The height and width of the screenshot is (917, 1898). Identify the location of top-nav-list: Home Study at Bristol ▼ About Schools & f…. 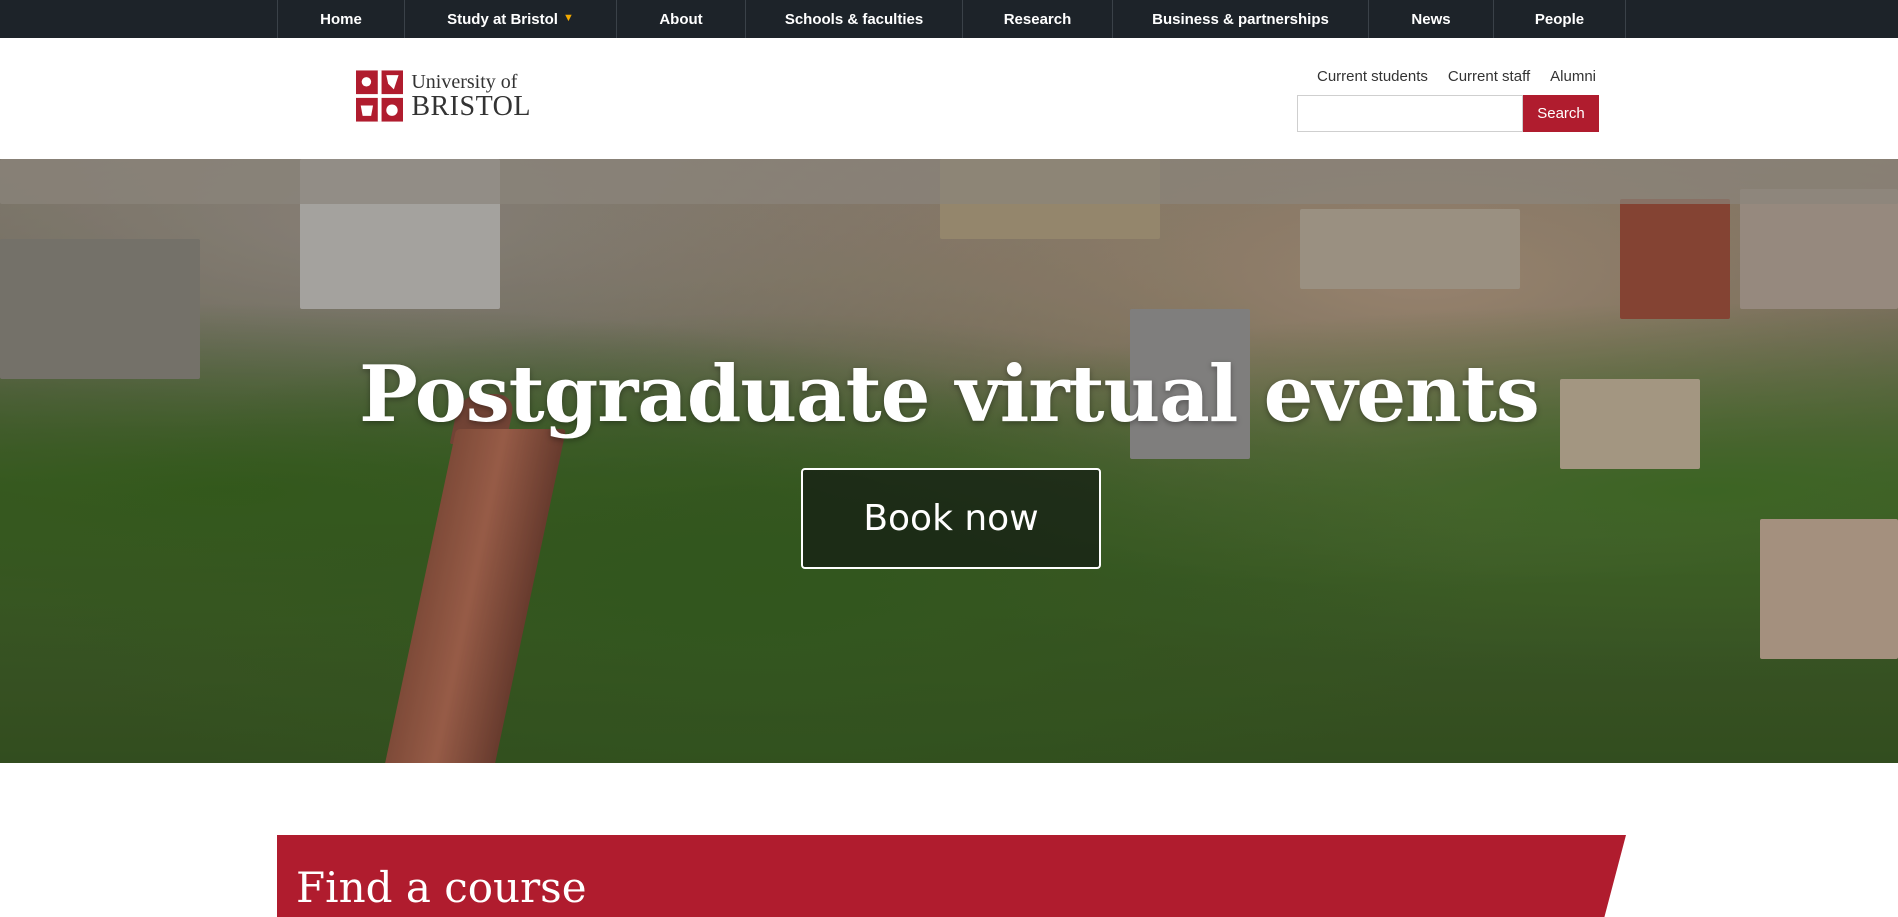
(951, 19).